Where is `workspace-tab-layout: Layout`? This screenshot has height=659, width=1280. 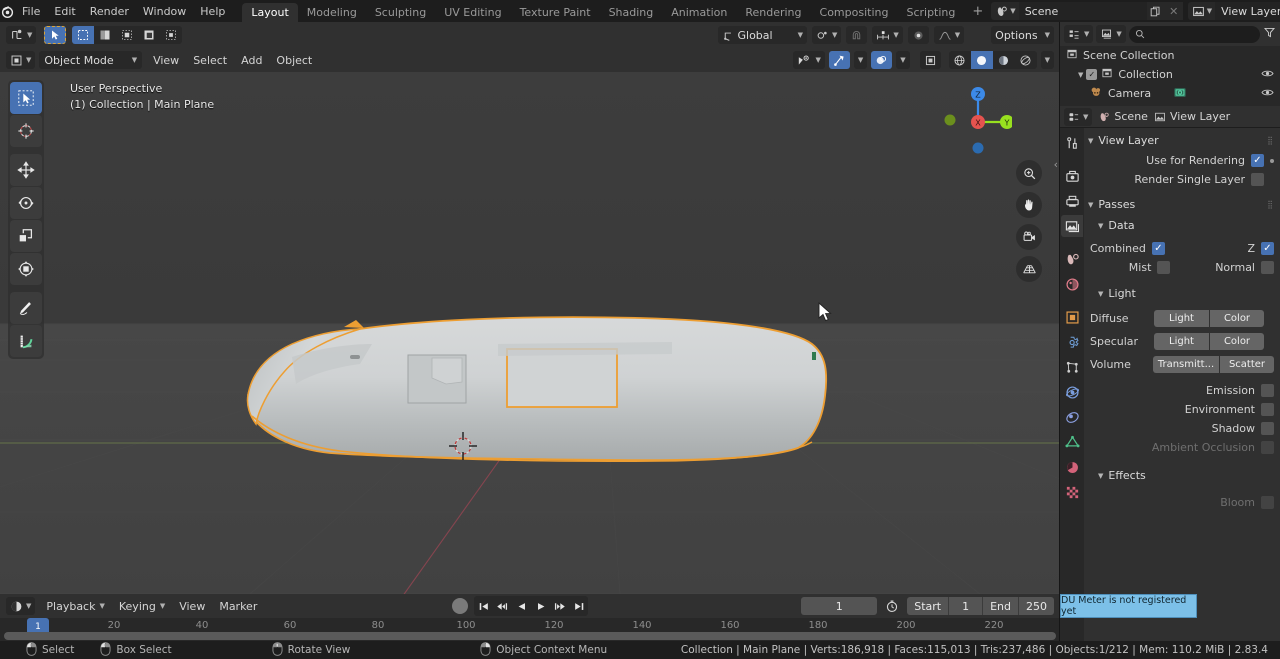 workspace-tab-layout: Layout is located at coordinates (270, 12).